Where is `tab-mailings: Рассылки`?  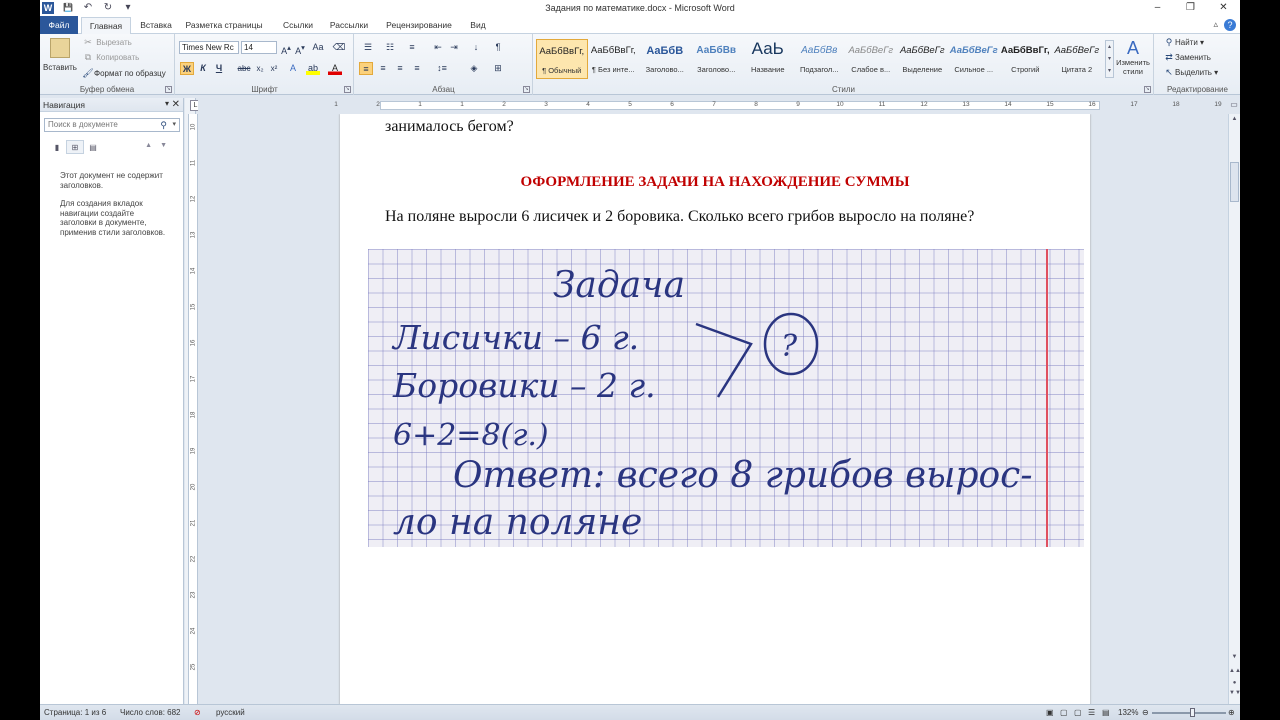
tab-mailings: Рассылки is located at coordinates (349, 25).